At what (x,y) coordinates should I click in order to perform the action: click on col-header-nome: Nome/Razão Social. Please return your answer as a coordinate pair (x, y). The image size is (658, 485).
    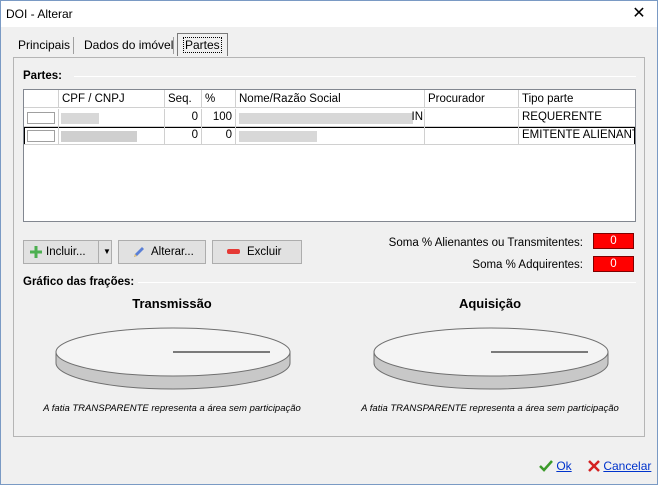
    Looking at the image, I should click on (330, 99).